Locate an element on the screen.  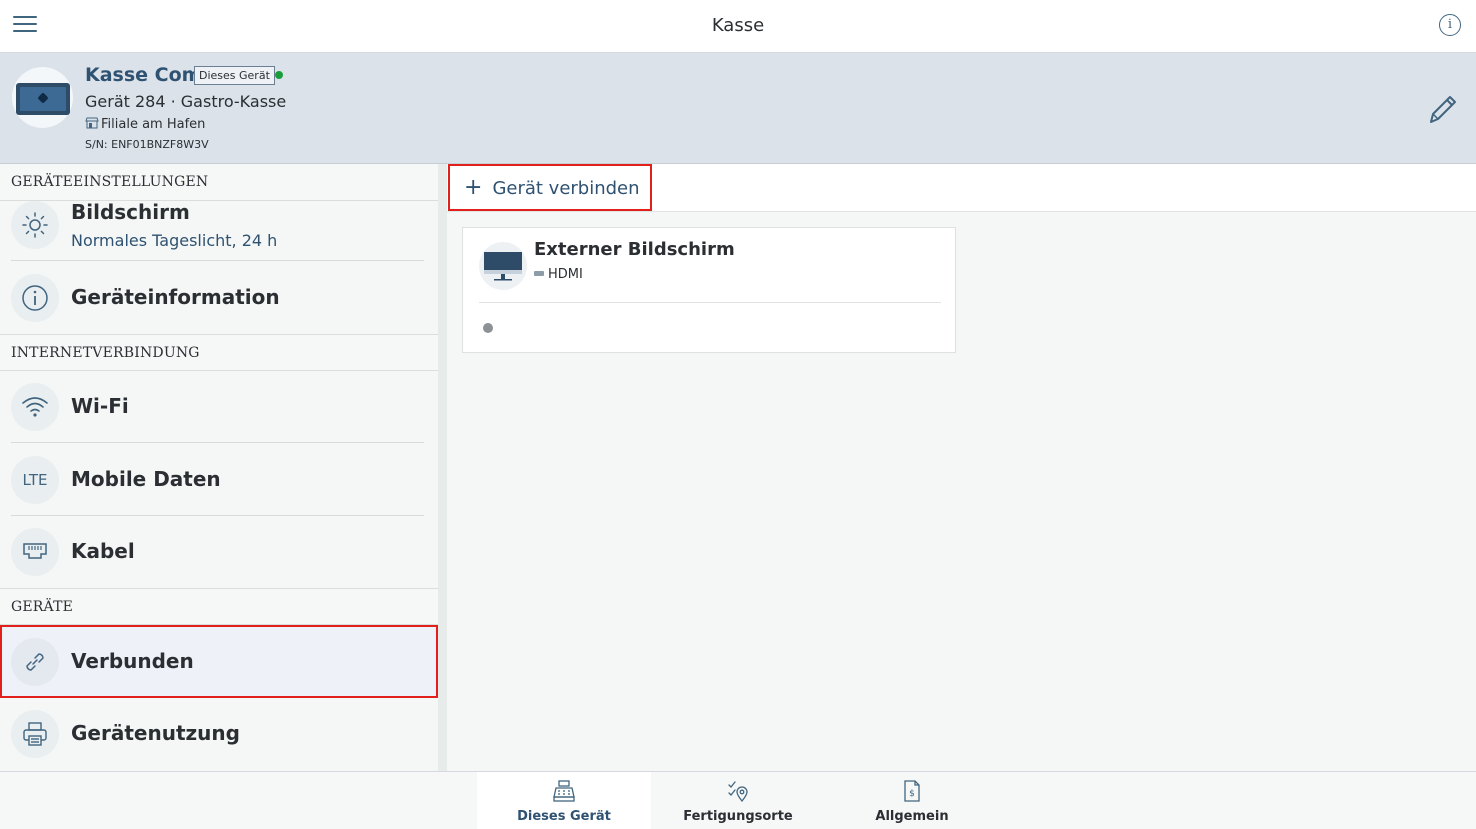
sidebar-item-mobile-data: LTE Mobile Daten is located at coordinates (219, 480).